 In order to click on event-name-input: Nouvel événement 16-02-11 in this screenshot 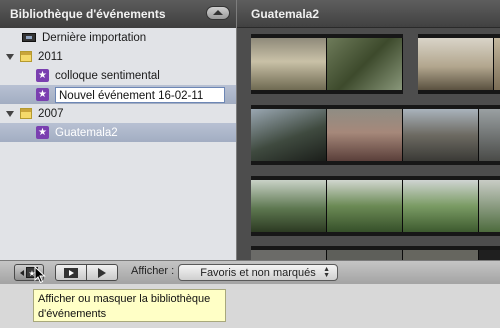, I will do `click(140, 94)`.